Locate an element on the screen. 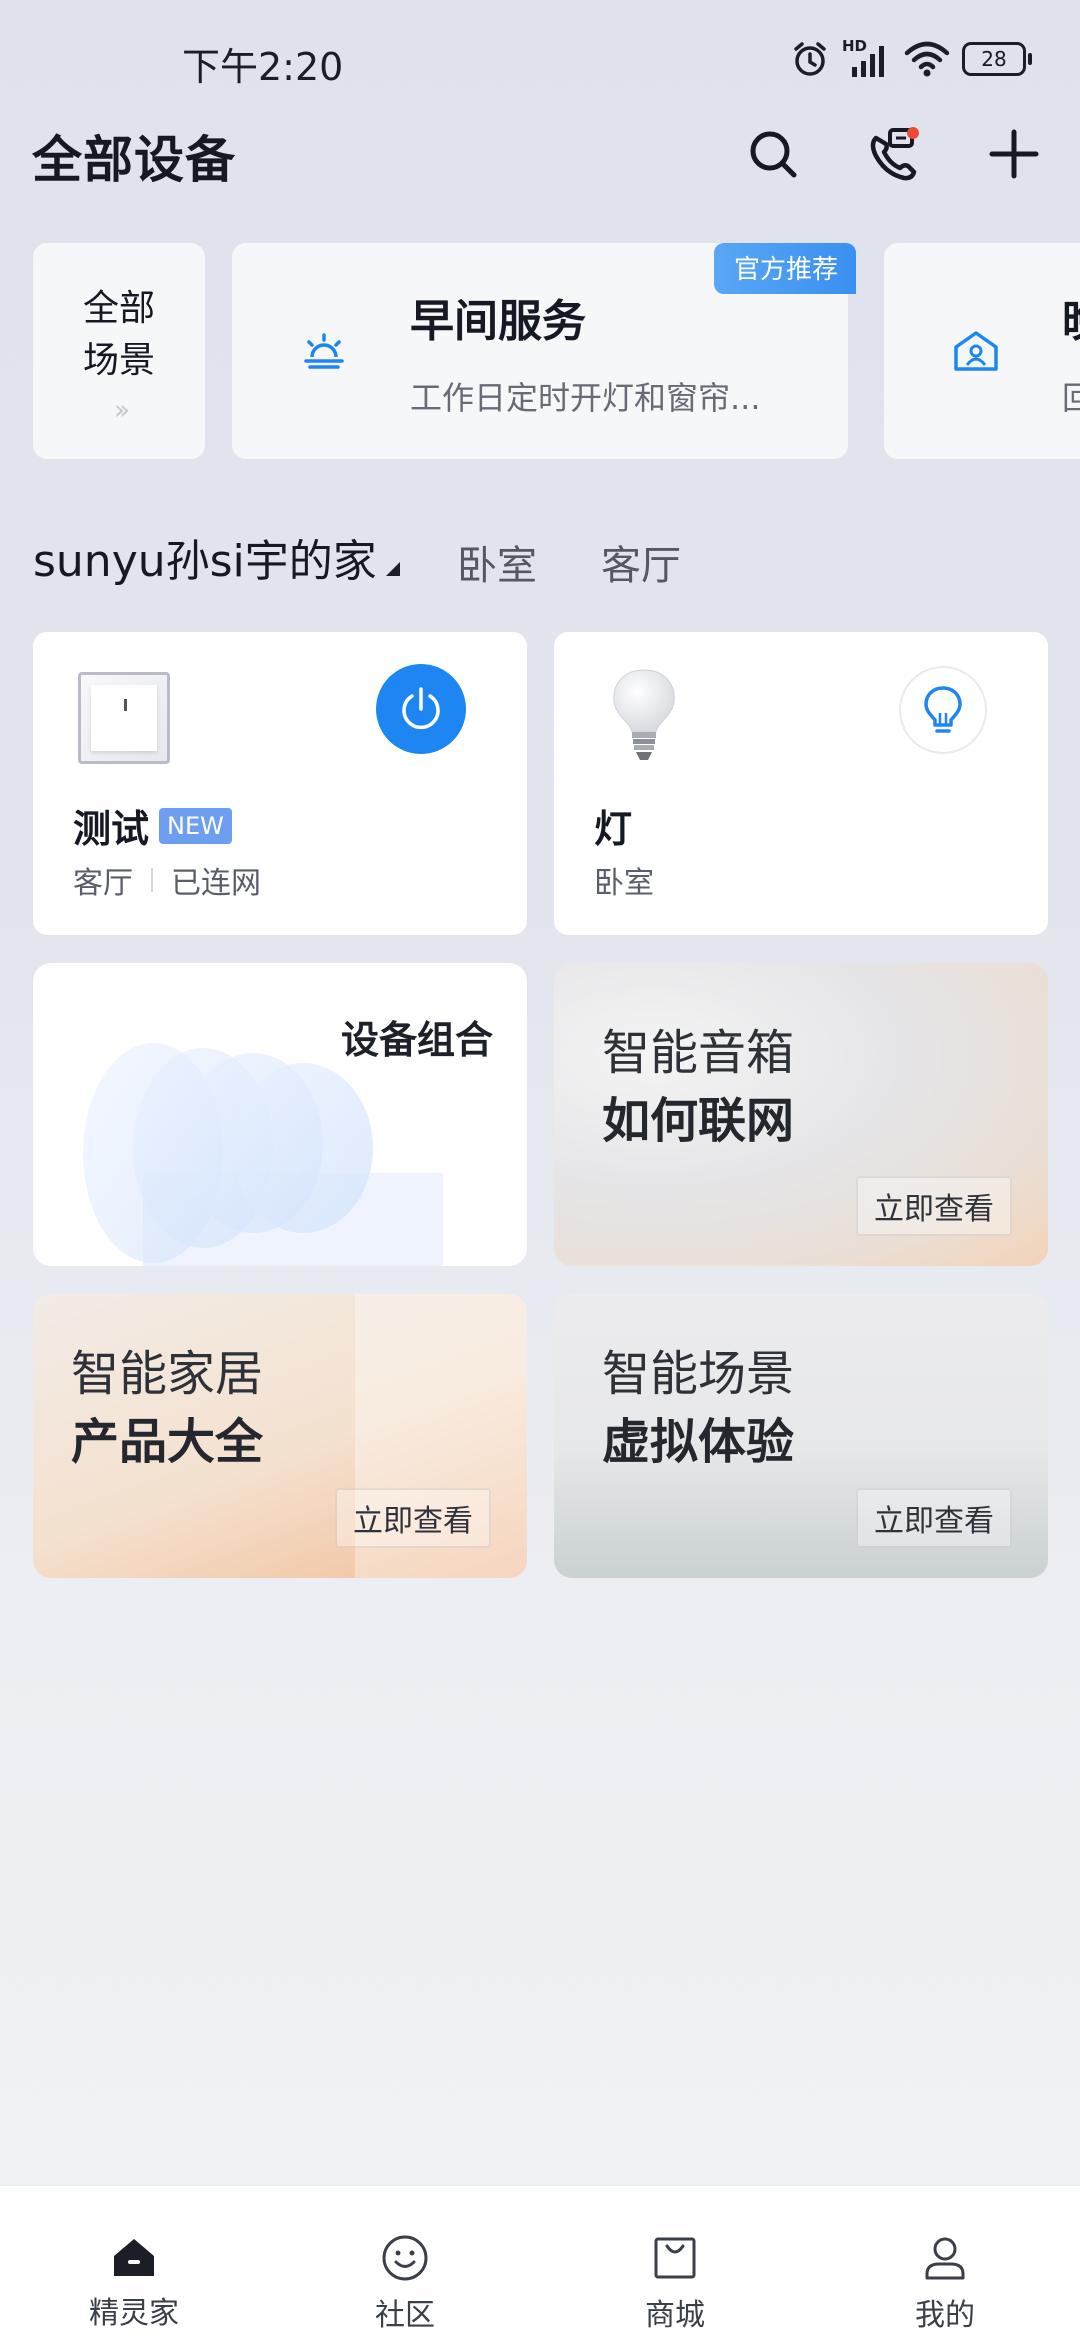 This screenshot has height=2341, width=1080. scene-desc: 回 is located at coordinates (1071, 398).